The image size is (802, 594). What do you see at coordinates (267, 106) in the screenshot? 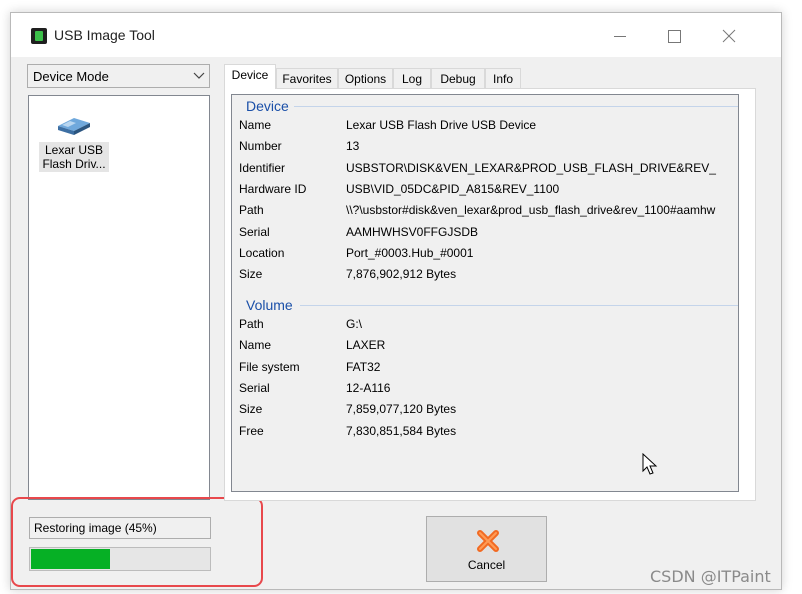
I see `device-group-title: Device` at bounding box center [267, 106].